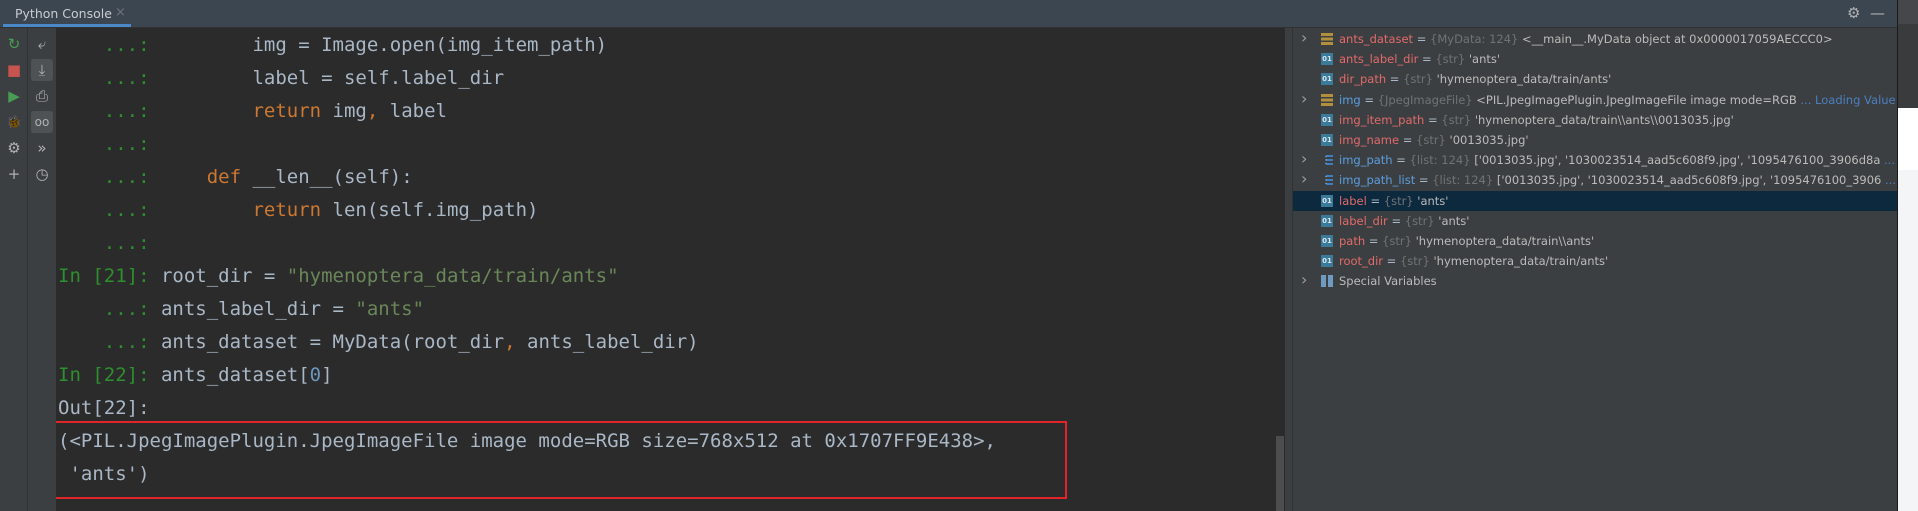  I want to click on panel-splitter, so click(1289, 269).